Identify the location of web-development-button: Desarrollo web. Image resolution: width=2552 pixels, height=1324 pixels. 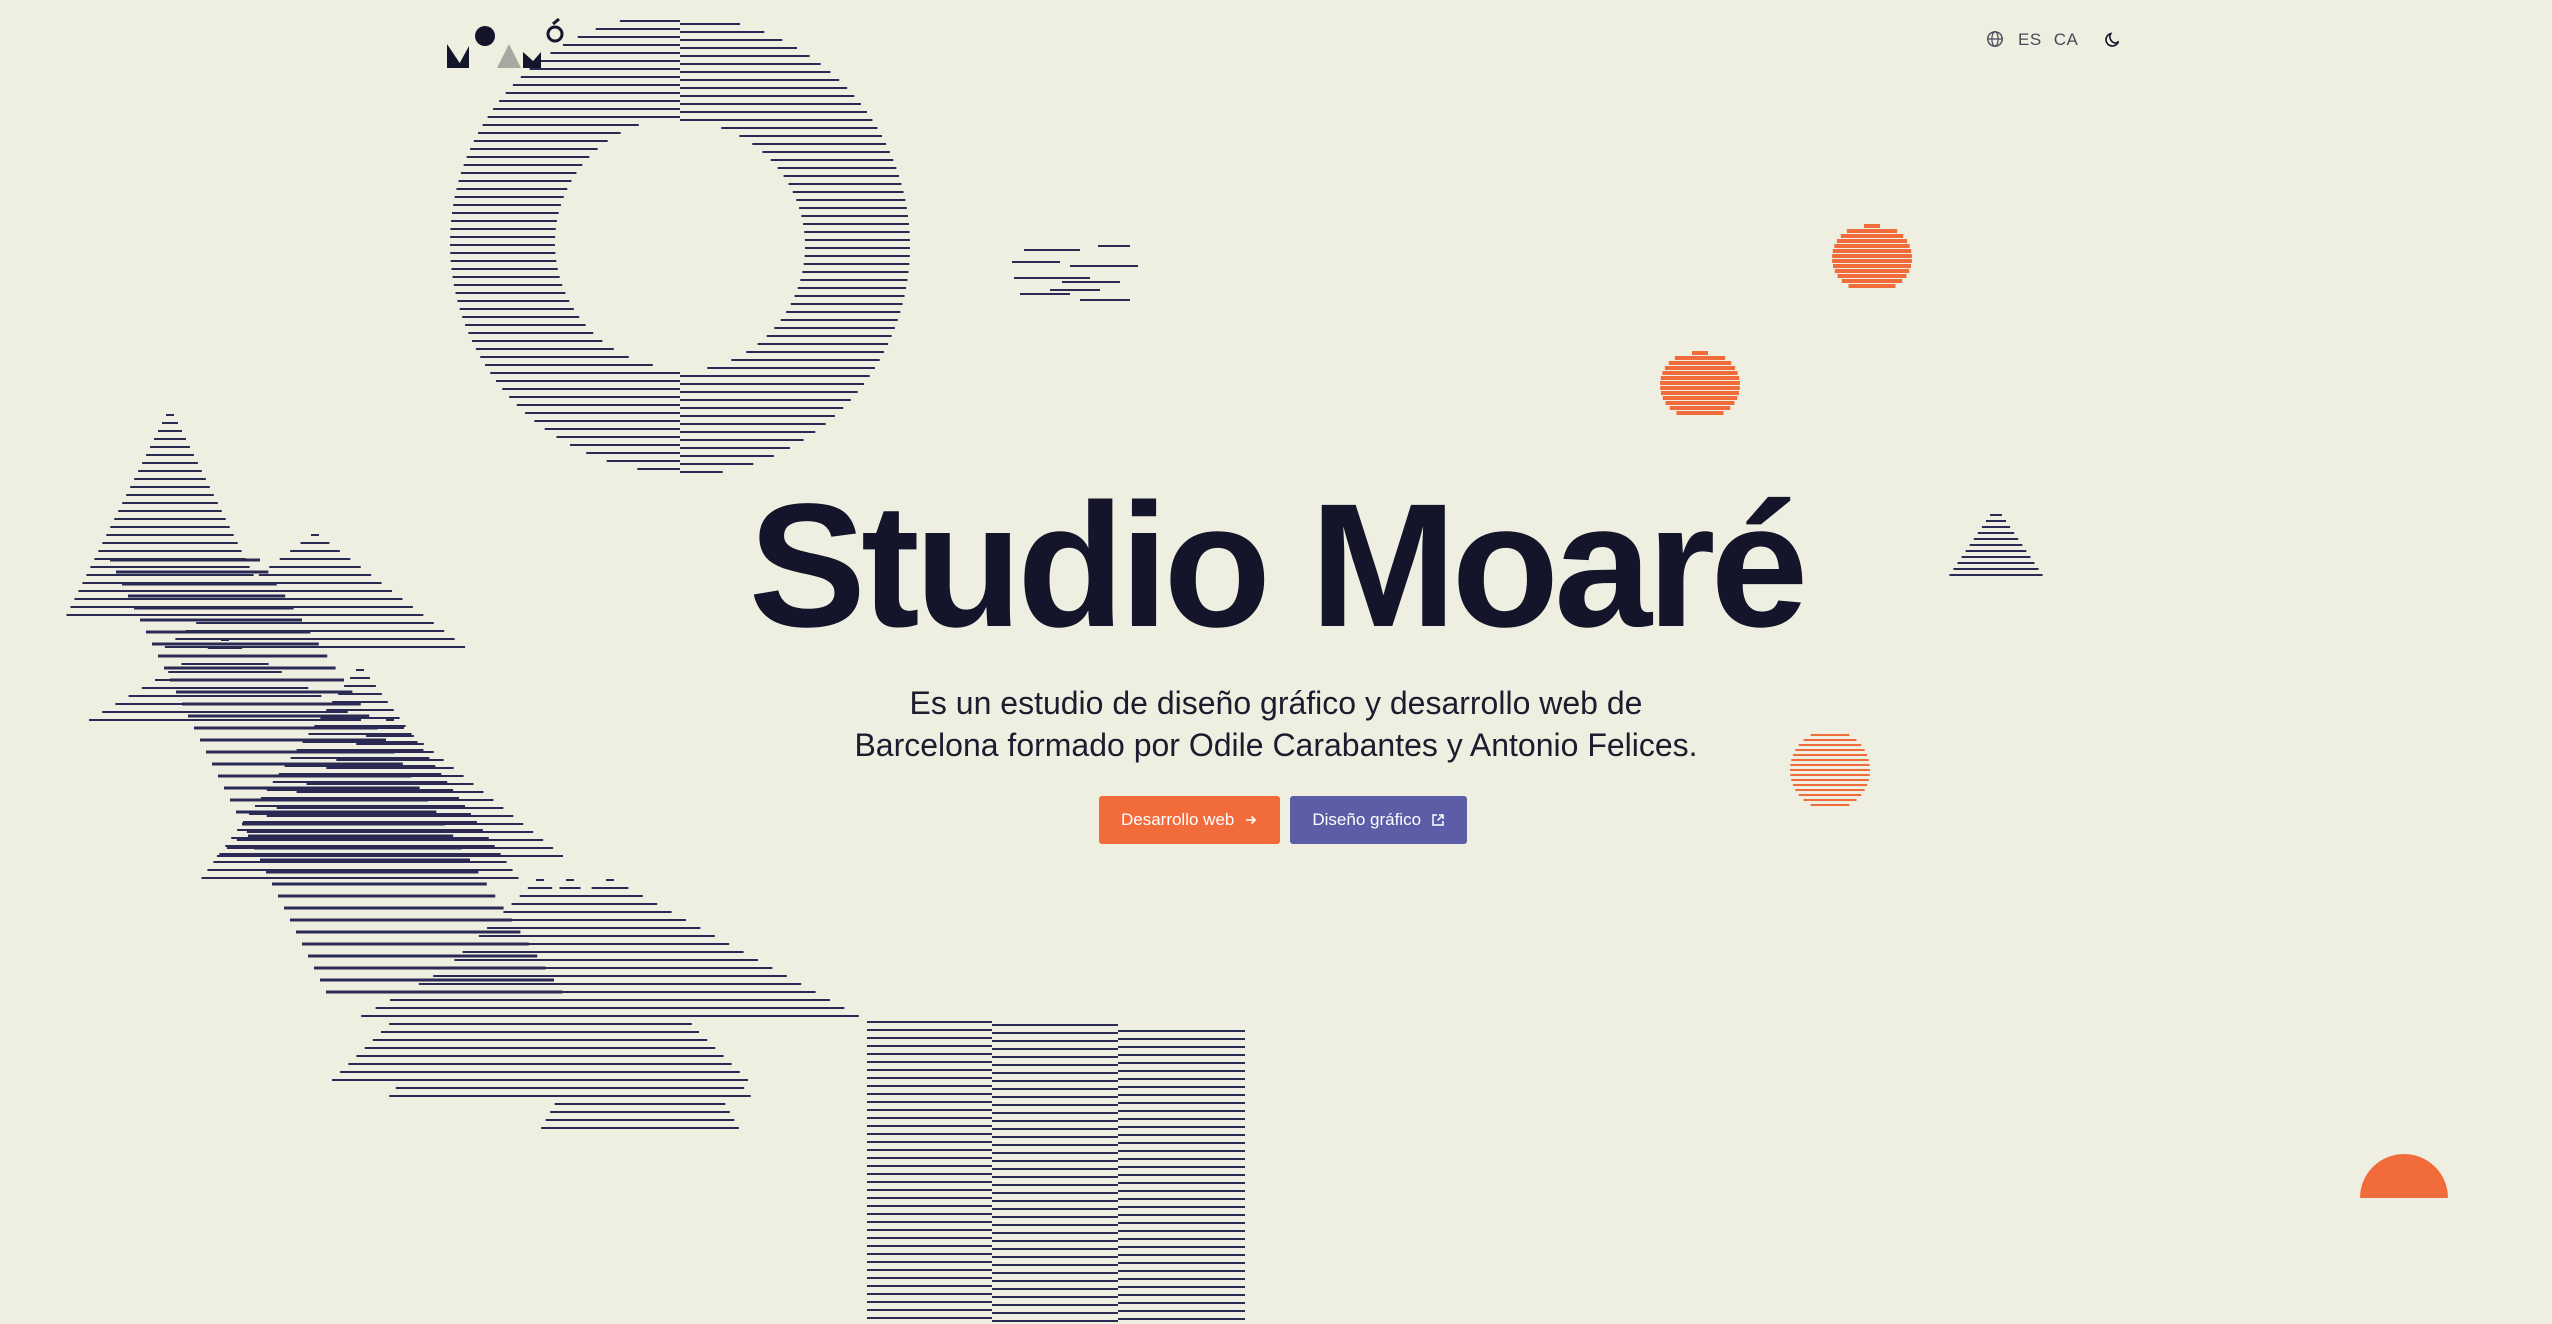
(1189, 820).